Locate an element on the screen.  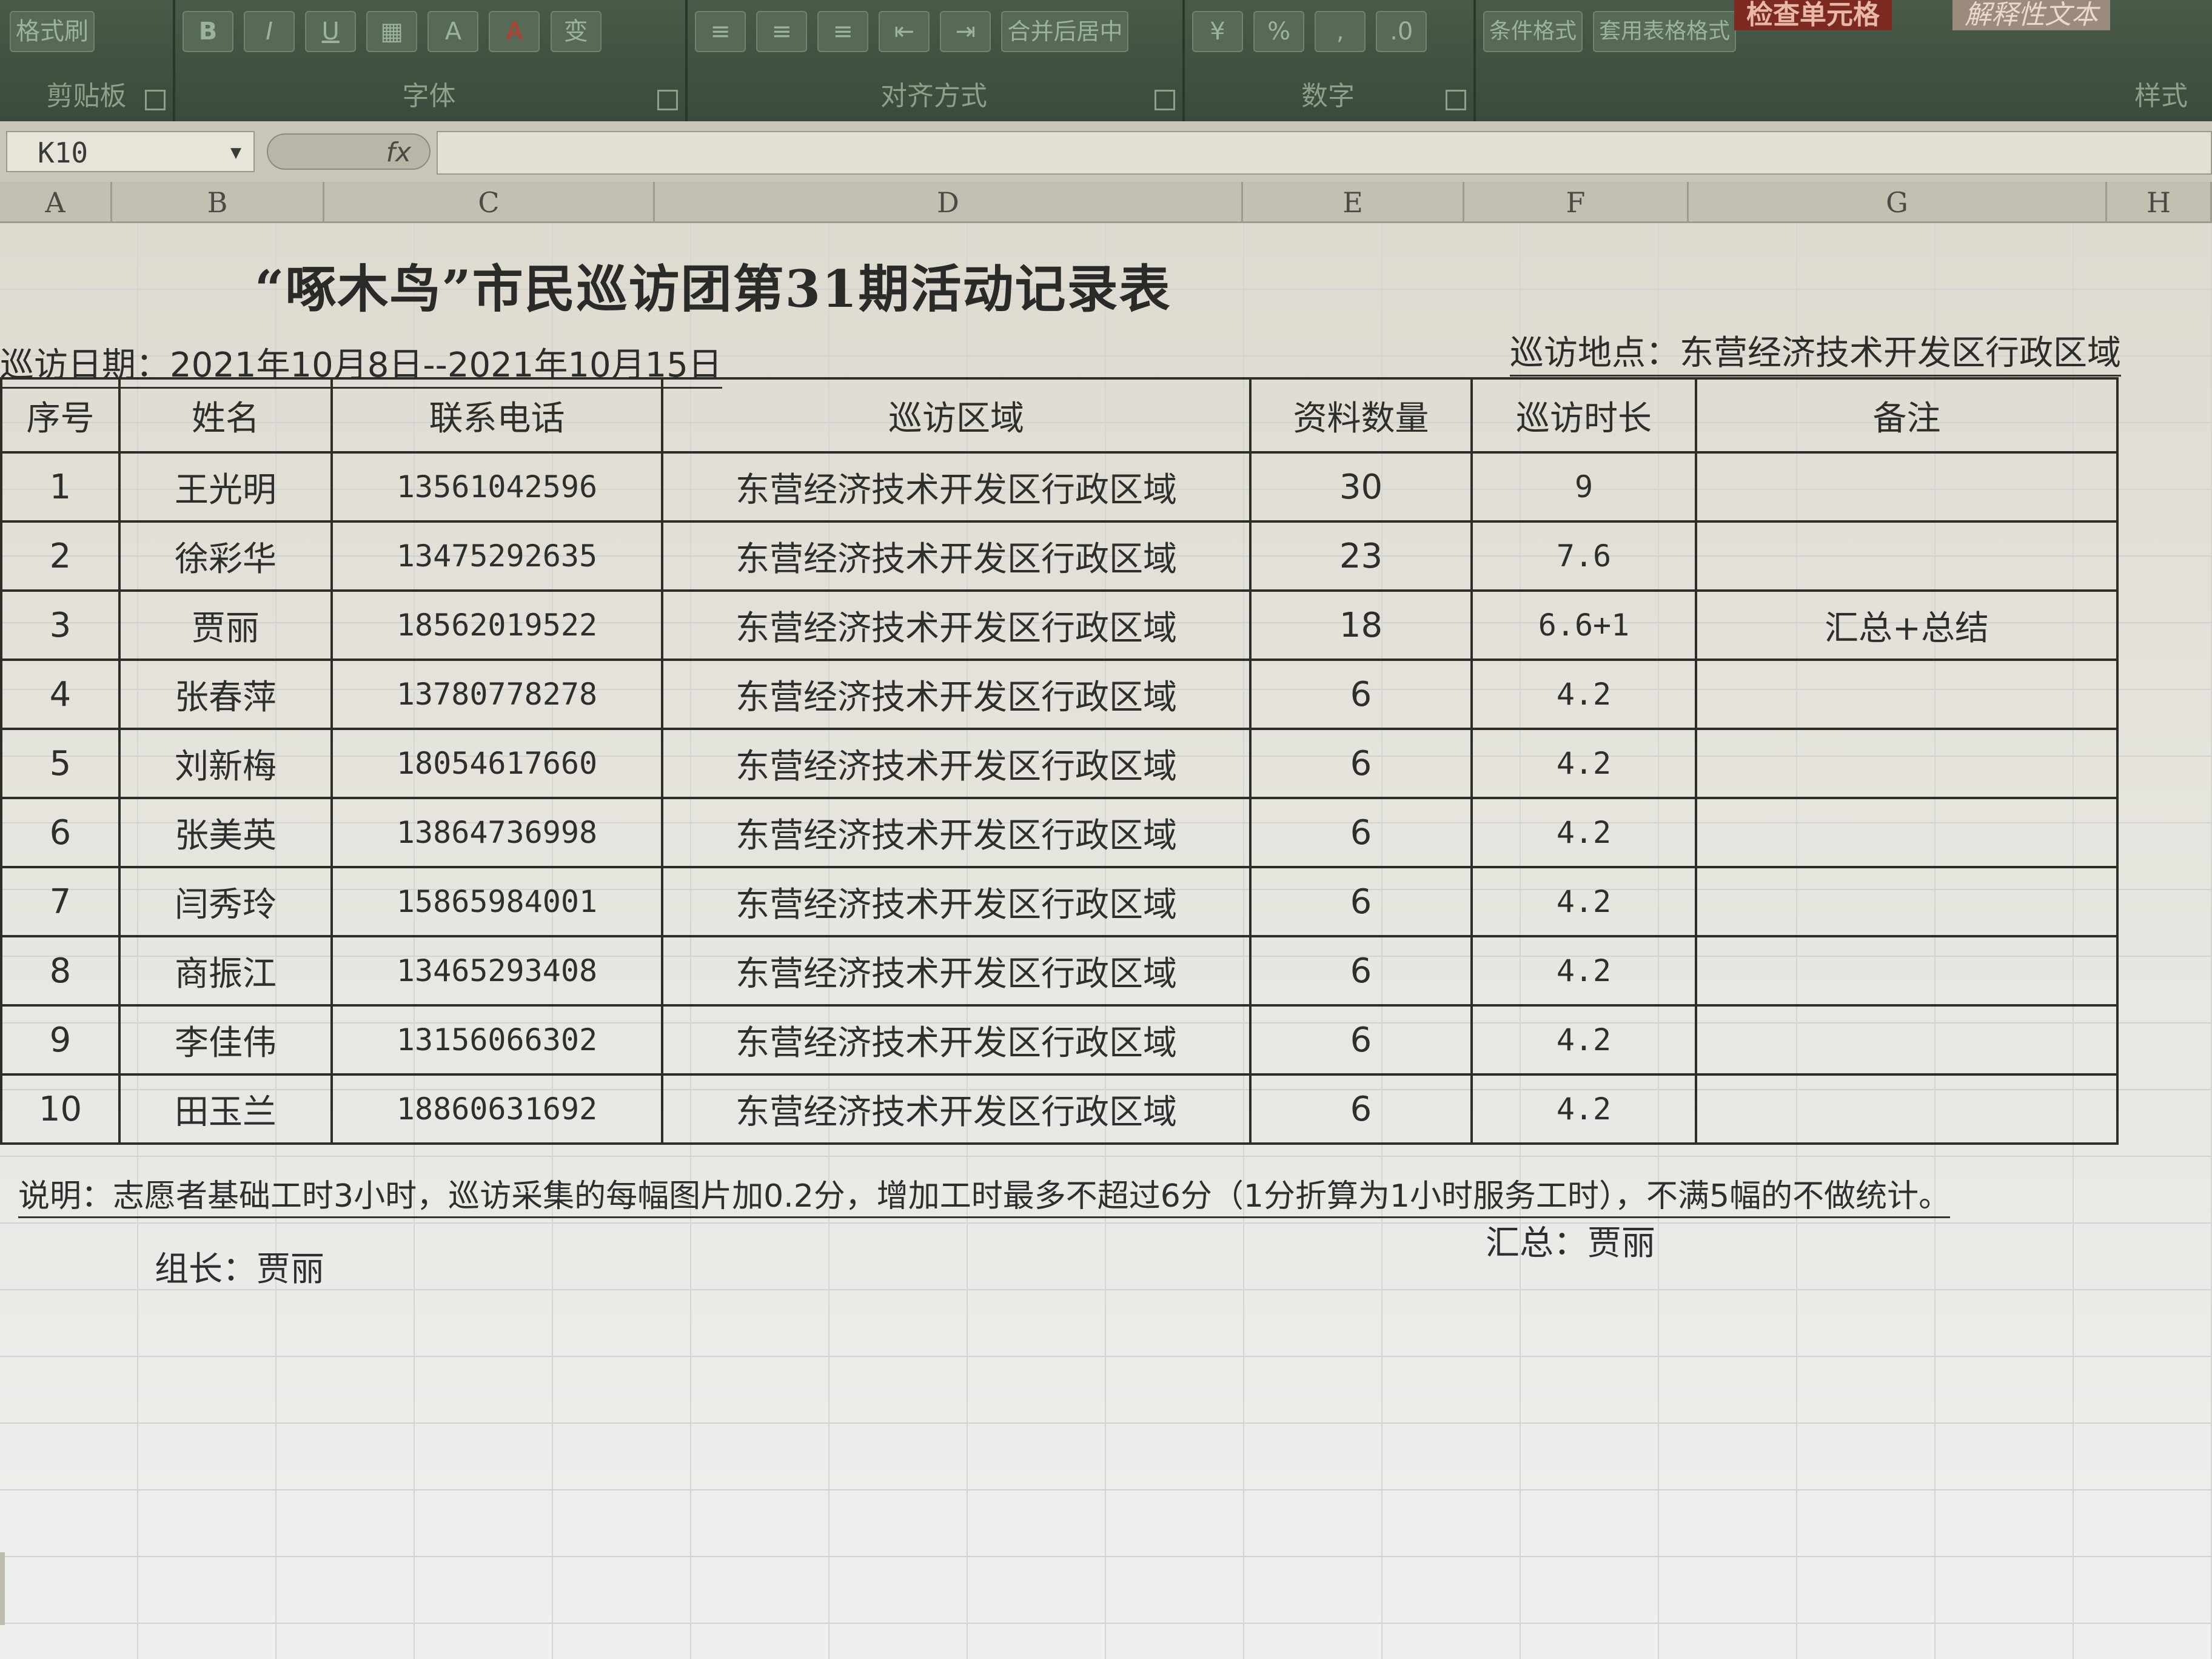
cell-name: 王光明 is located at coordinates (225, 487).